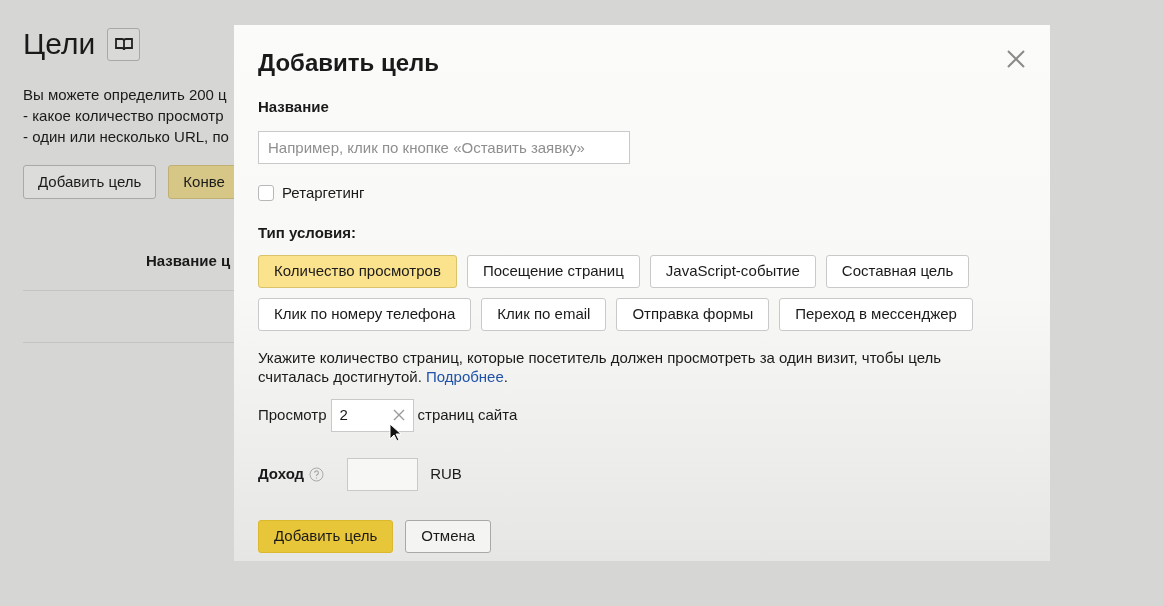  Describe the element at coordinates (553, 271) in the screenshot. I see `condition-option: Посещение страниц` at that location.